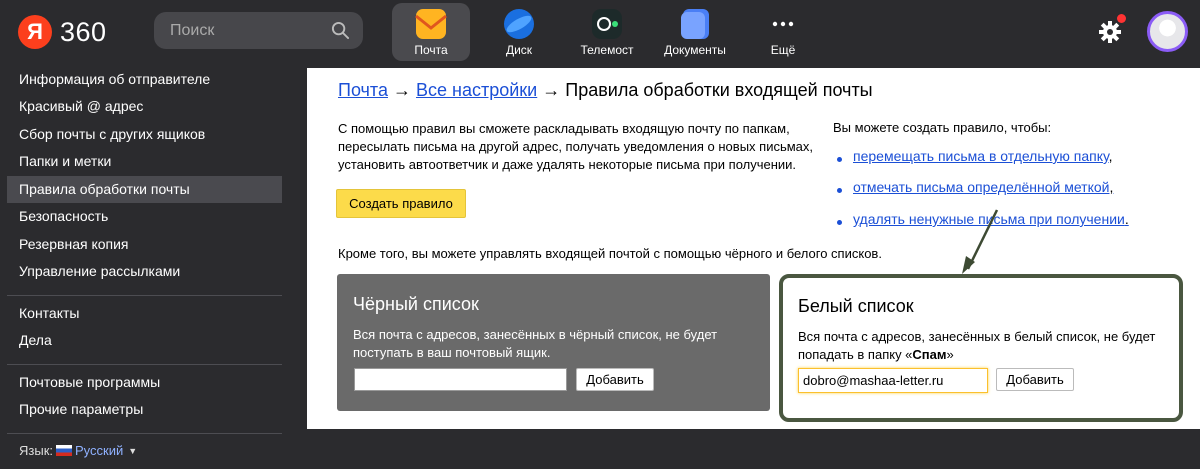 The height and width of the screenshot is (469, 1200). Describe the element at coordinates (460, 379) in the screenshot. I see `blacklist-email-input` at that location.